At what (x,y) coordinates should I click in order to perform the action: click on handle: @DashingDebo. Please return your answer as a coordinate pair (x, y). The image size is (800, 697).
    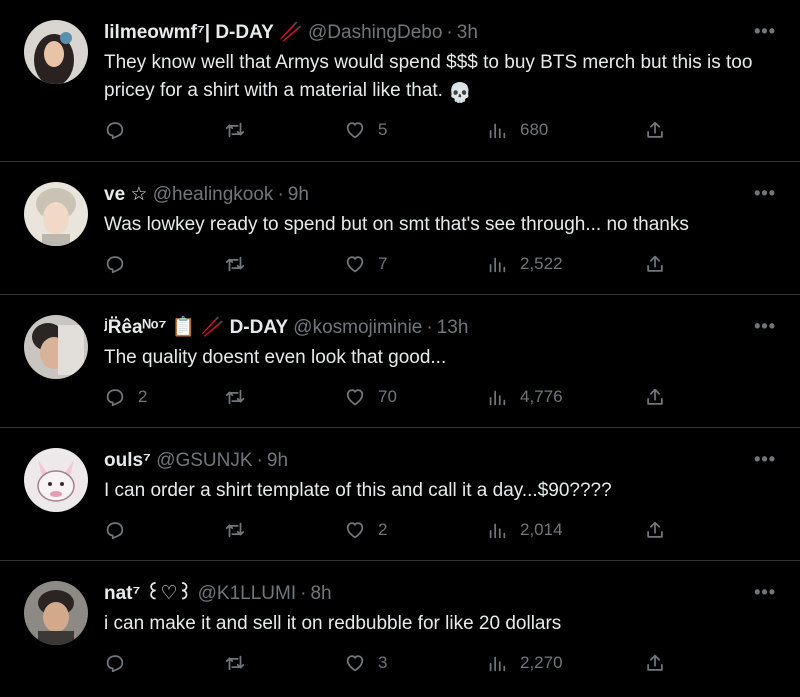
    Looking at the image, I should click on (375, 32).